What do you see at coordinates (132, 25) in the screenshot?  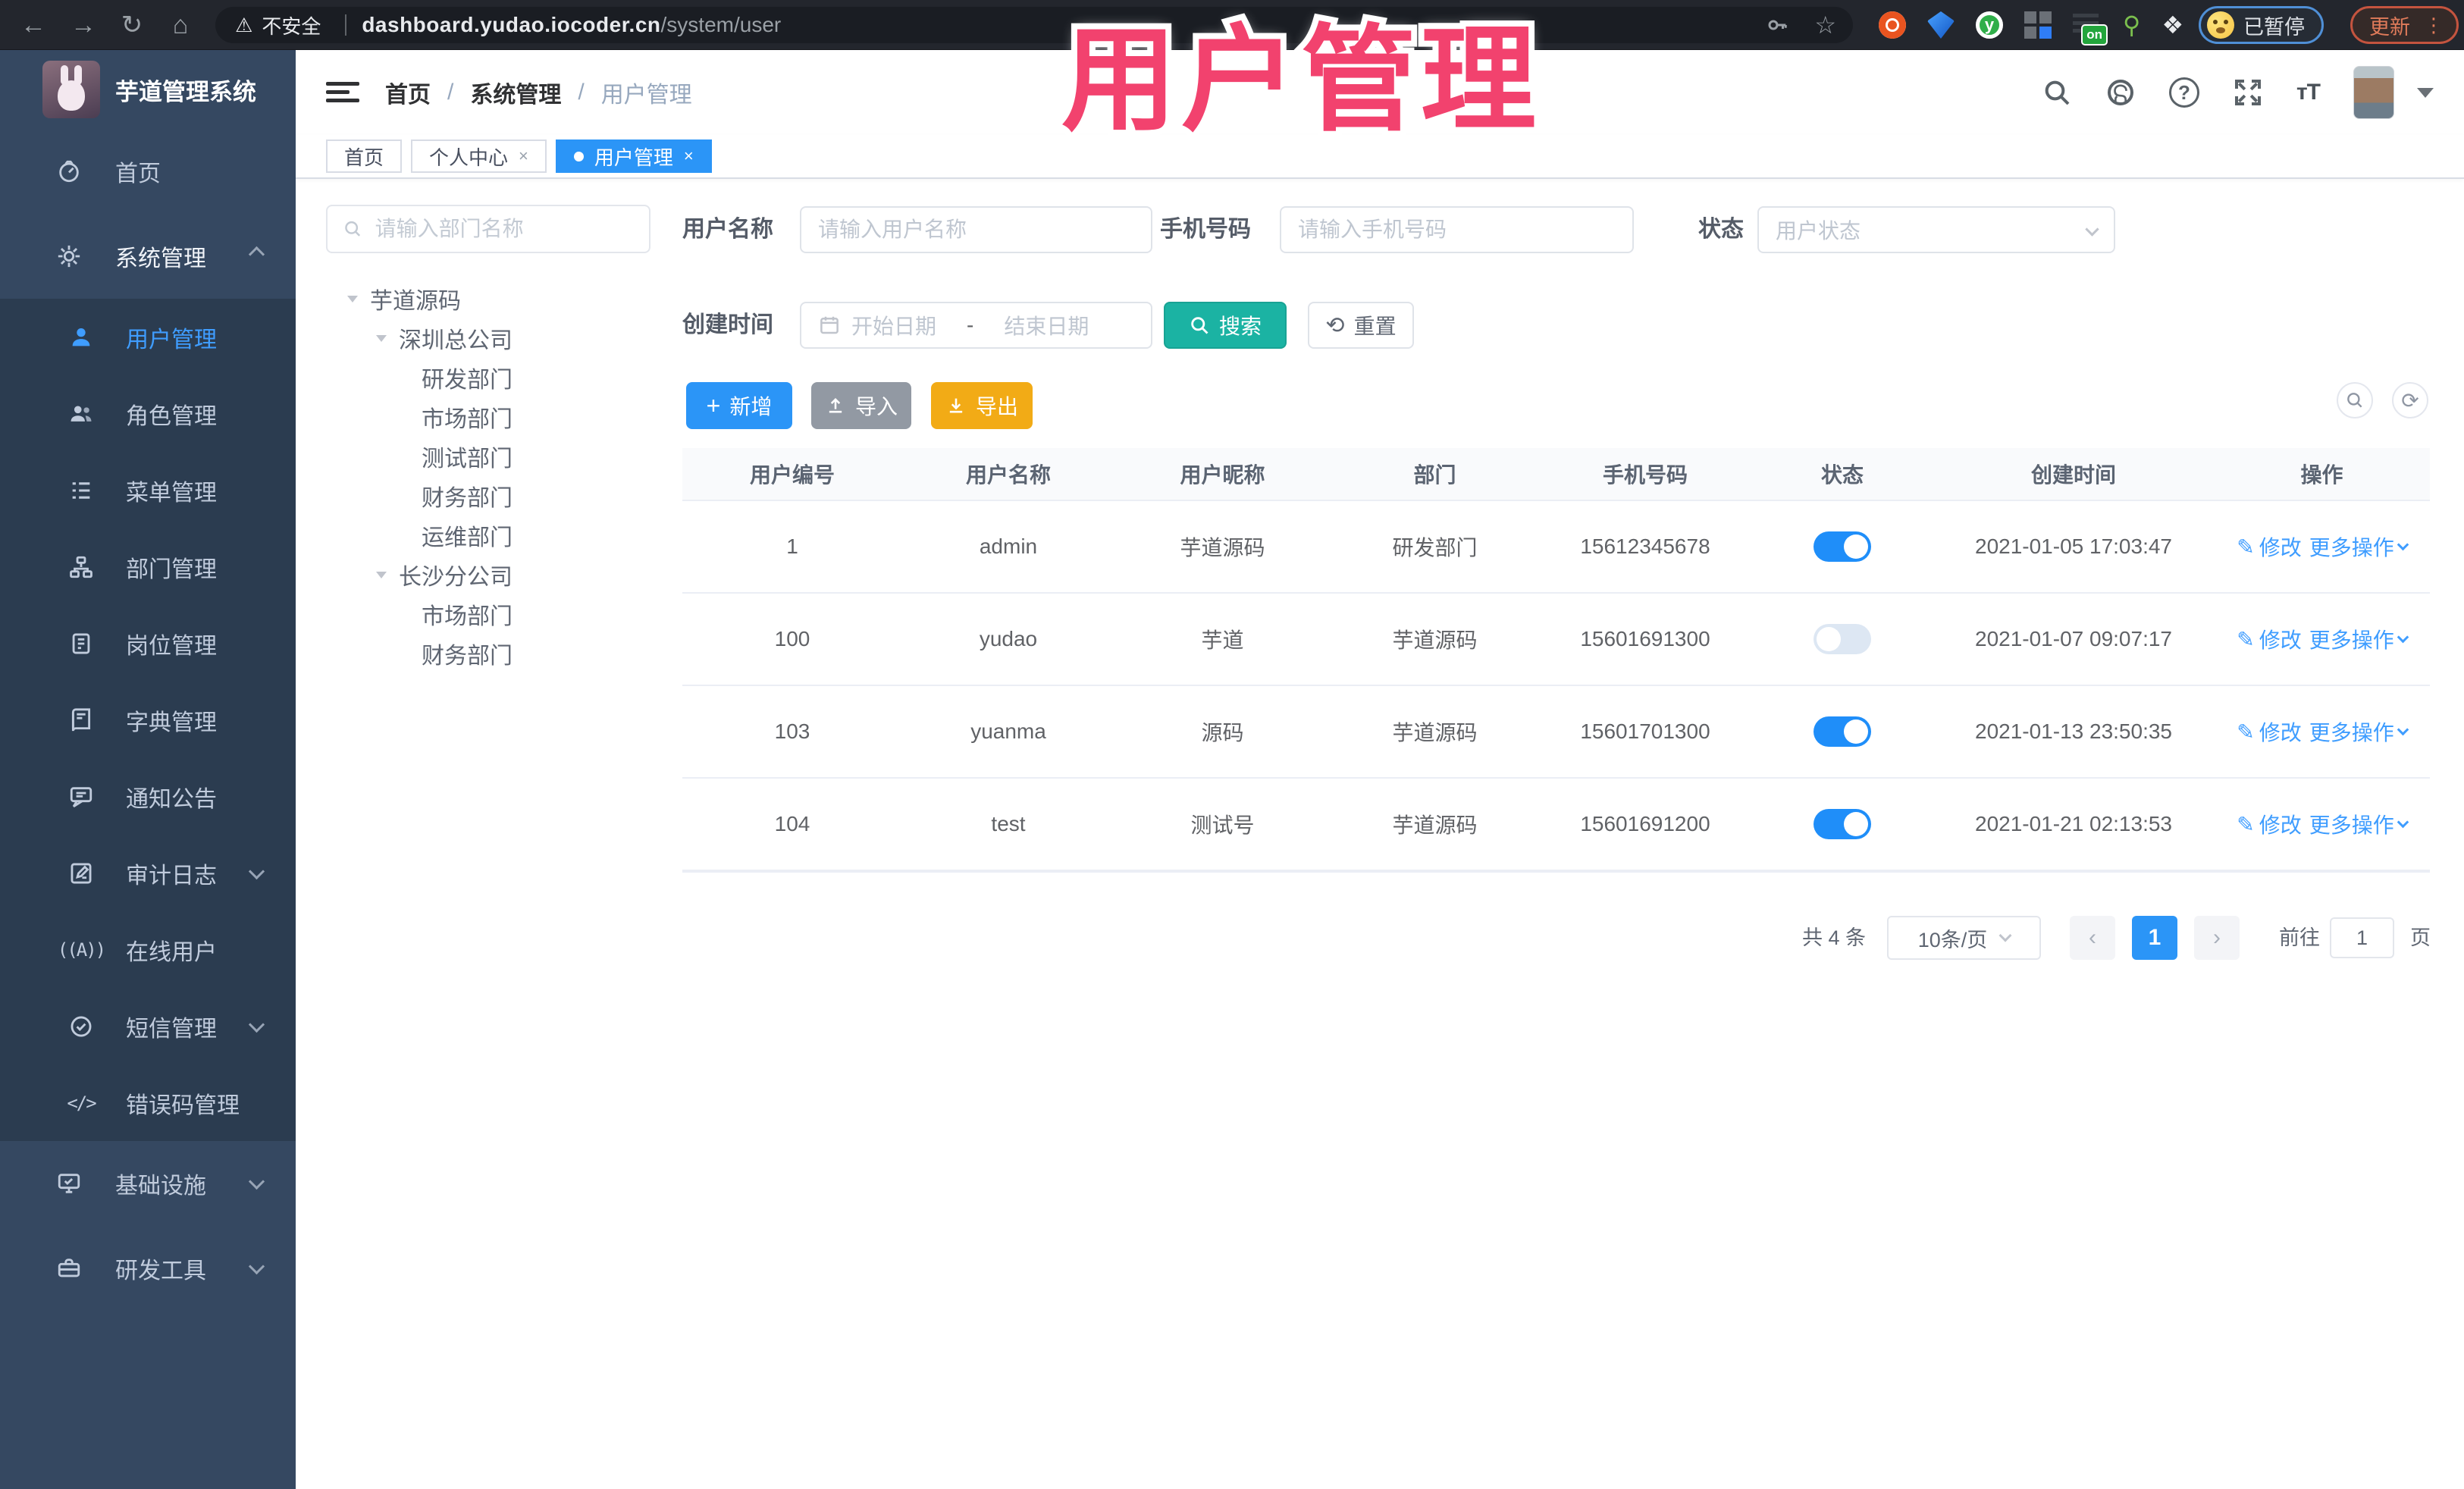 I see `browser-reload-icon: ↻` at bounding box center [132, 25].